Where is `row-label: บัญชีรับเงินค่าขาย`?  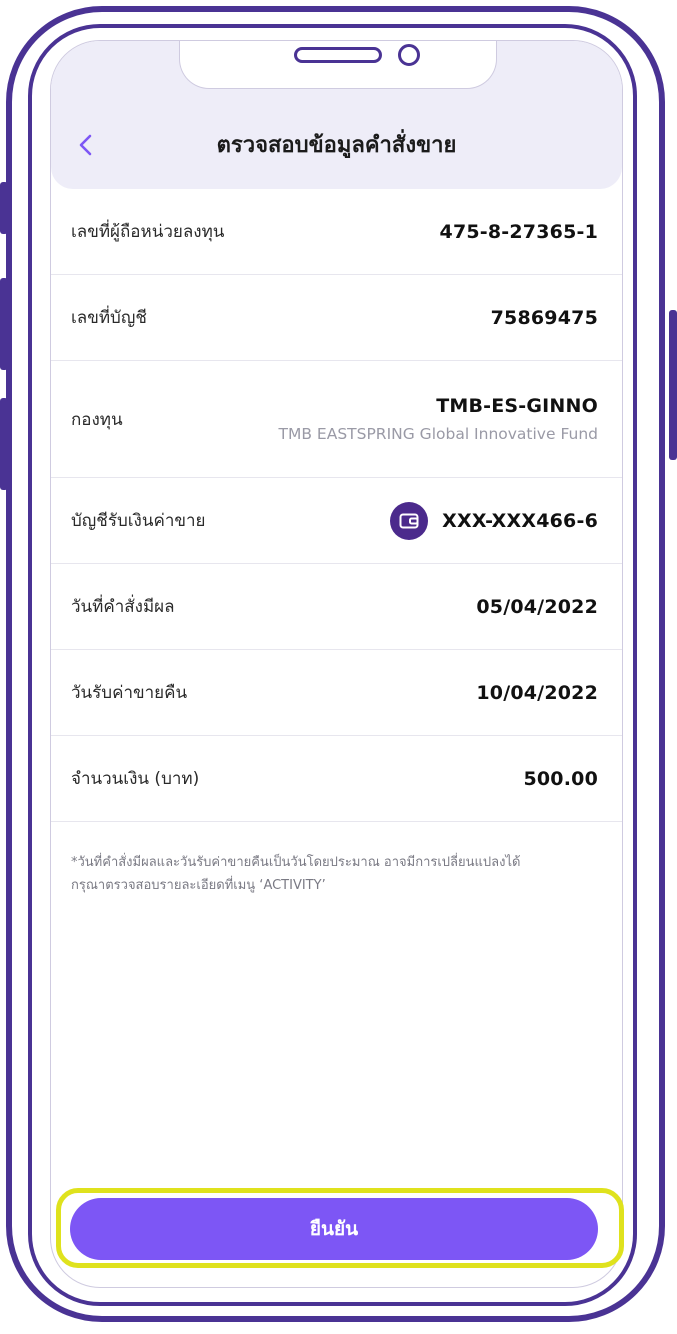
row-label: บัญชีรับเงินค่าขาย is located at coordinates (138, 521).